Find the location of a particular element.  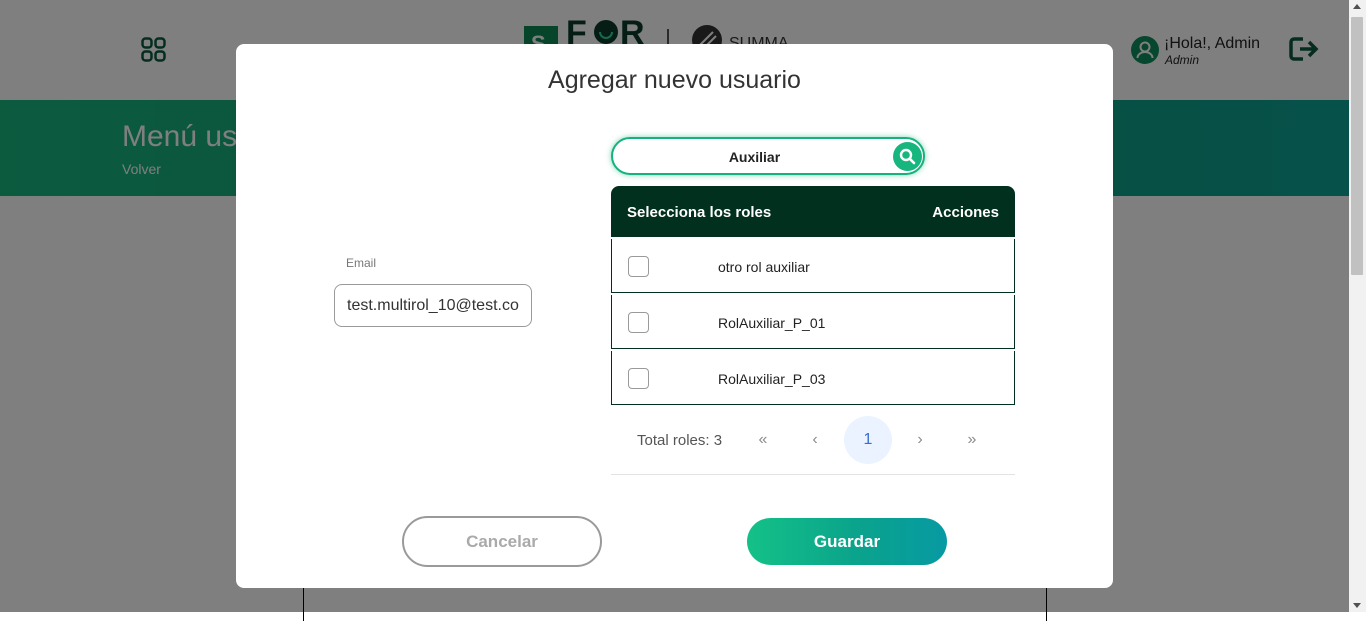

save-button: Guardar is located at coordinates (847, 541).